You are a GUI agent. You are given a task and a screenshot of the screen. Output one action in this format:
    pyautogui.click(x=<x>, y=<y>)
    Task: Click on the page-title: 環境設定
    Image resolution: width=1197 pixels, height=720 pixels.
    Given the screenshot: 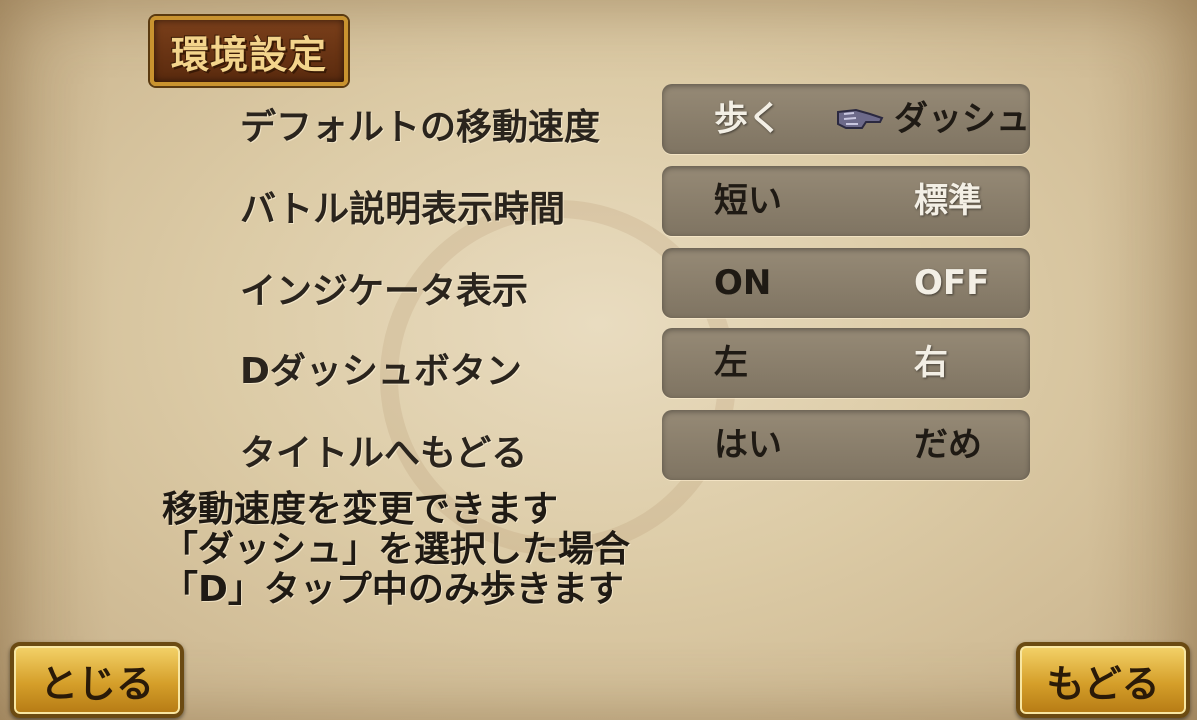 What is the action you would take?
    pyautogui.click(x=248, y=54)
    